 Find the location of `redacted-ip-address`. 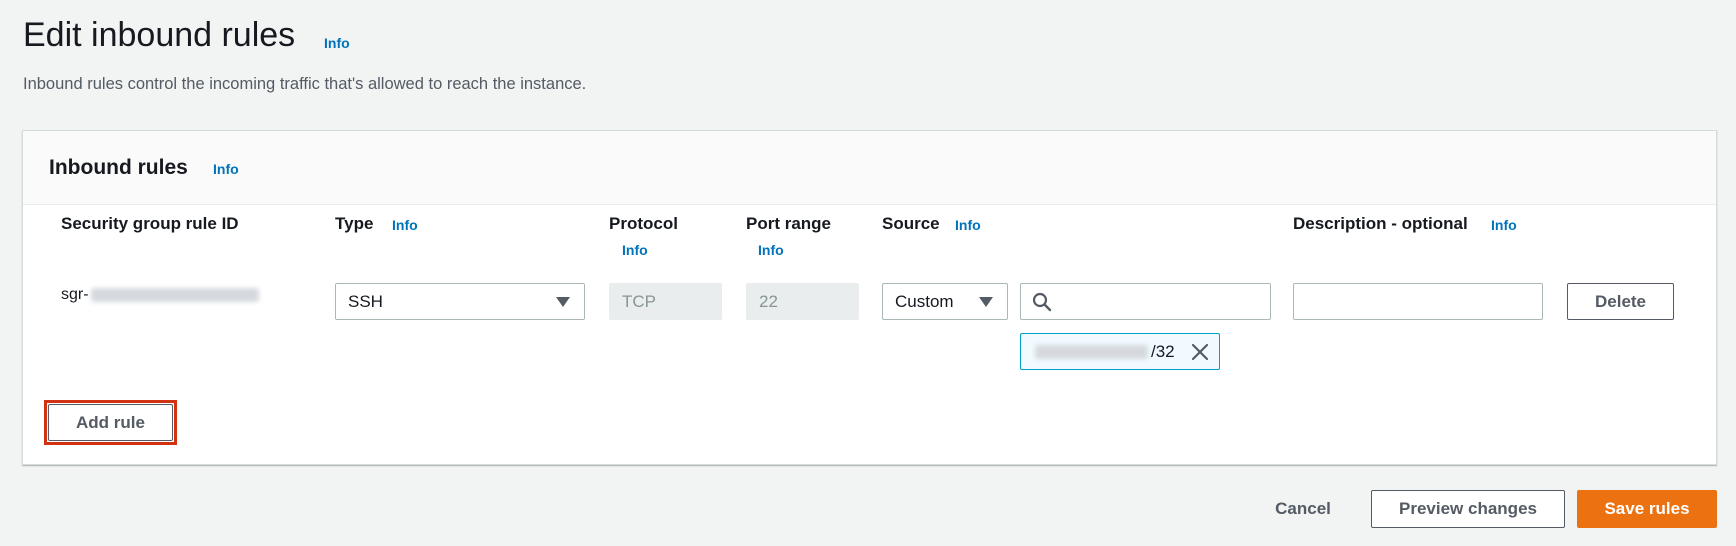

redacted-ip-address is located at coordinates (1091, 352).